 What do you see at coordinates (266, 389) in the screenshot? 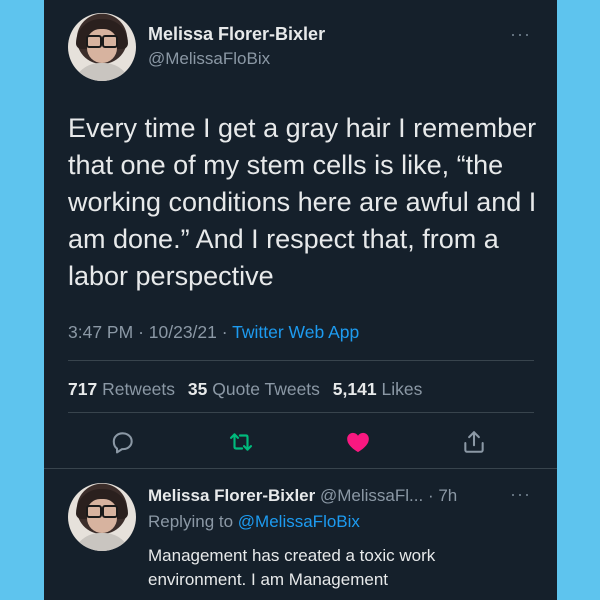
I see `quote-tweets-label: Quote Tweets` at bounding box center [266, 389].